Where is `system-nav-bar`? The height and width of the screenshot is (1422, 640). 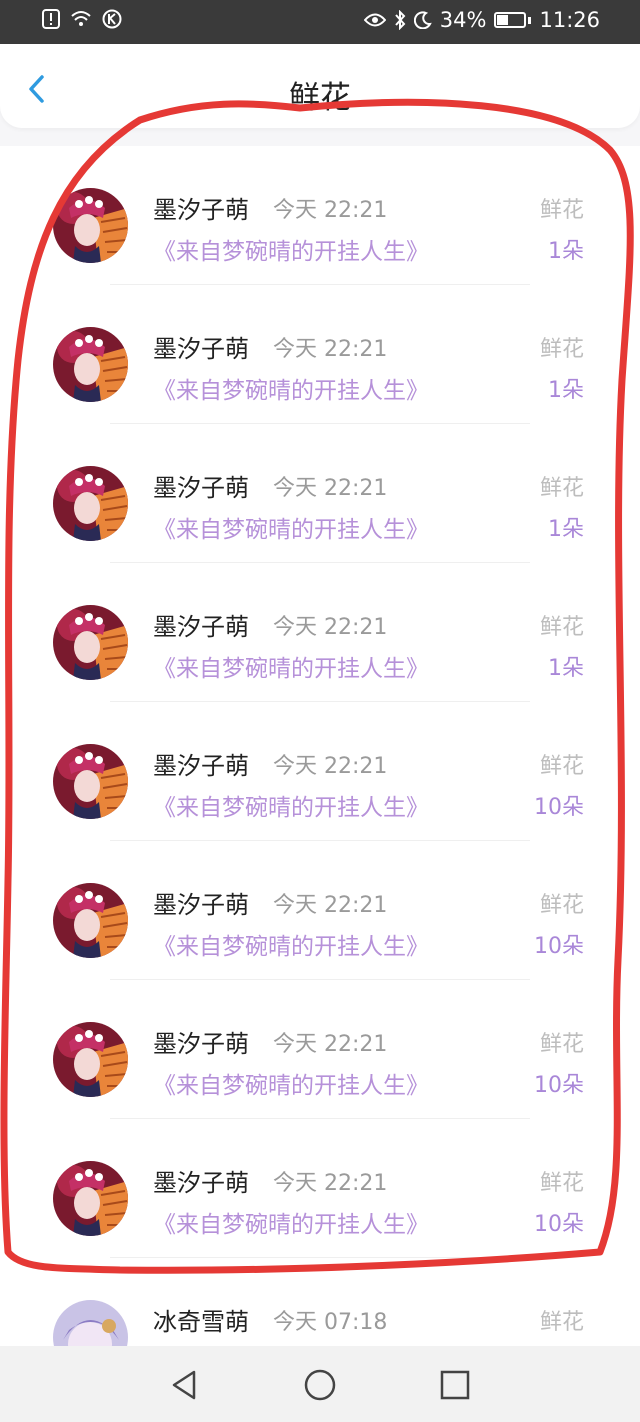
system-nav-bar is located at coordinates (320, 1384).